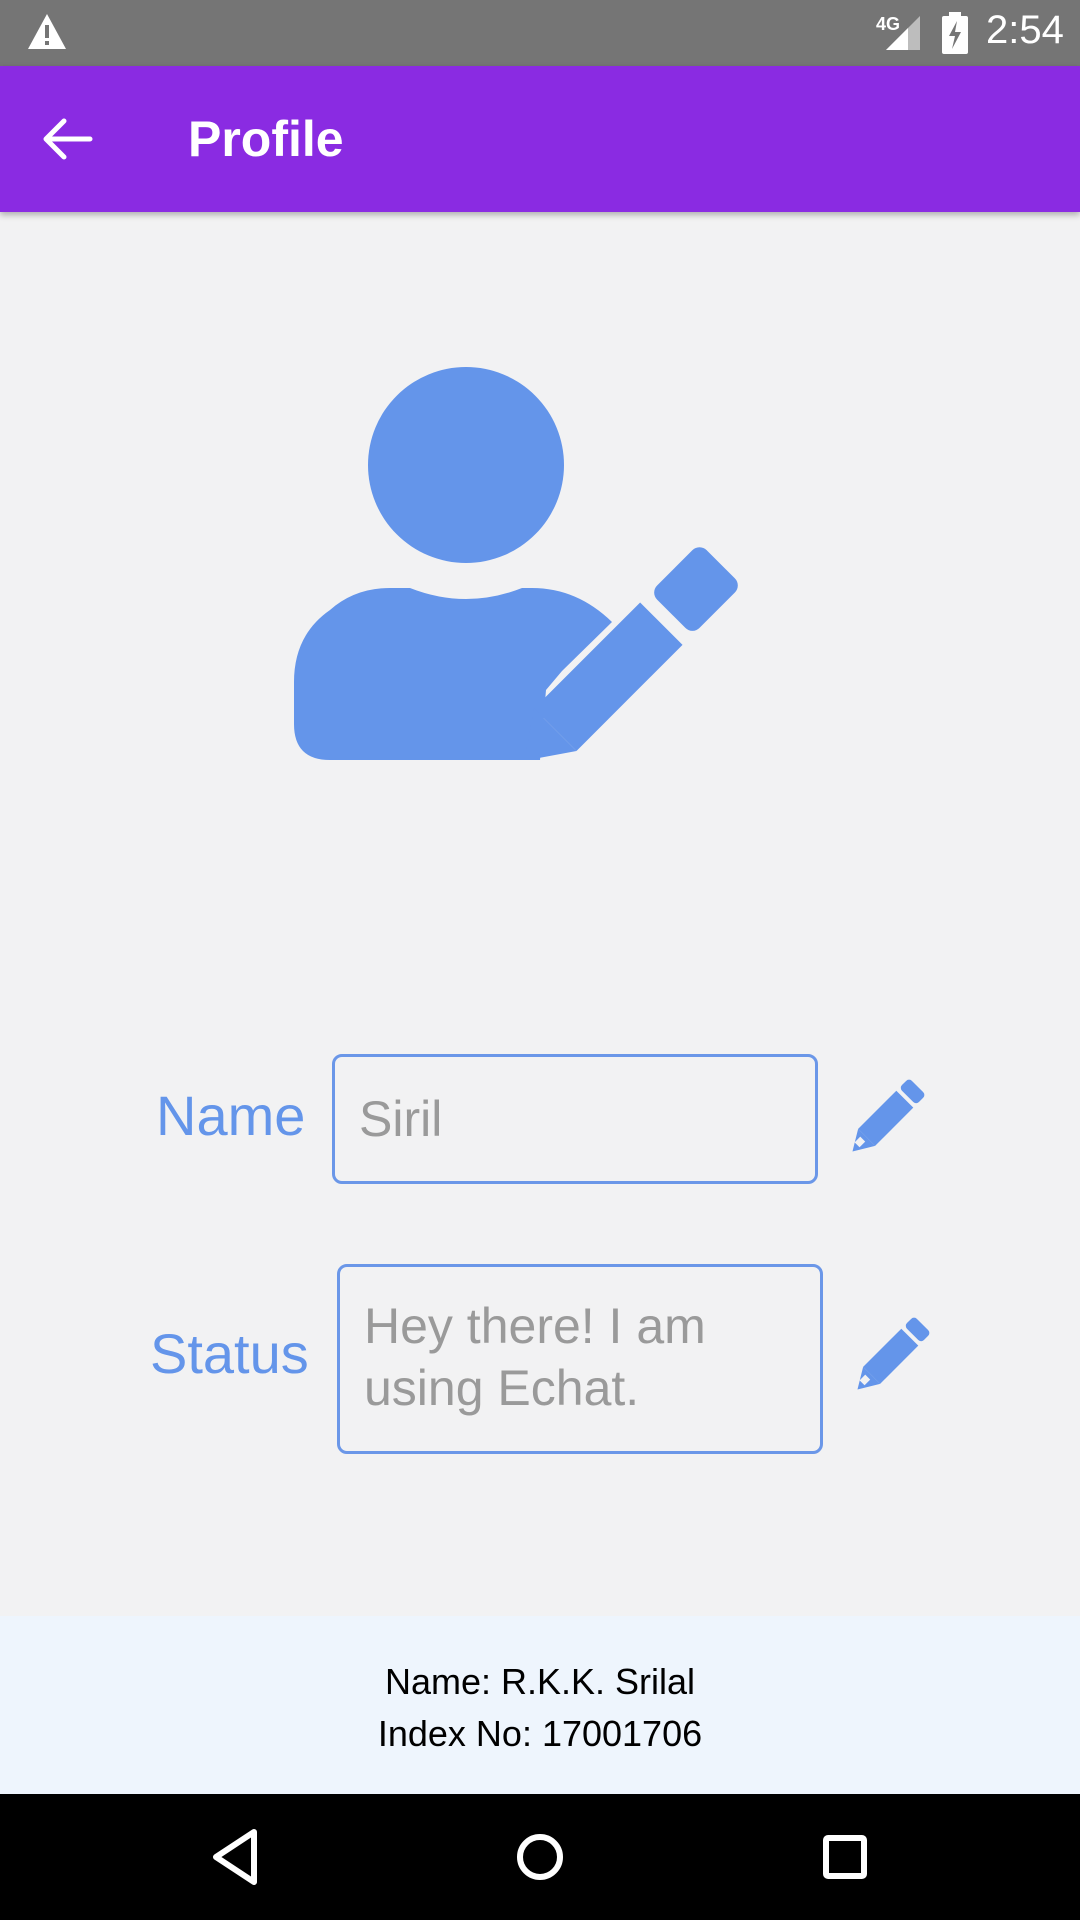 Image resolution: width=1080 pixels, height=1920 pixels. What do you see at coordinates (540, 1705) in the screenshot?
I see `student-info-footer: Name: R.K.K. Srilal Index No: 17001706` at bounding box center [540, 1705].